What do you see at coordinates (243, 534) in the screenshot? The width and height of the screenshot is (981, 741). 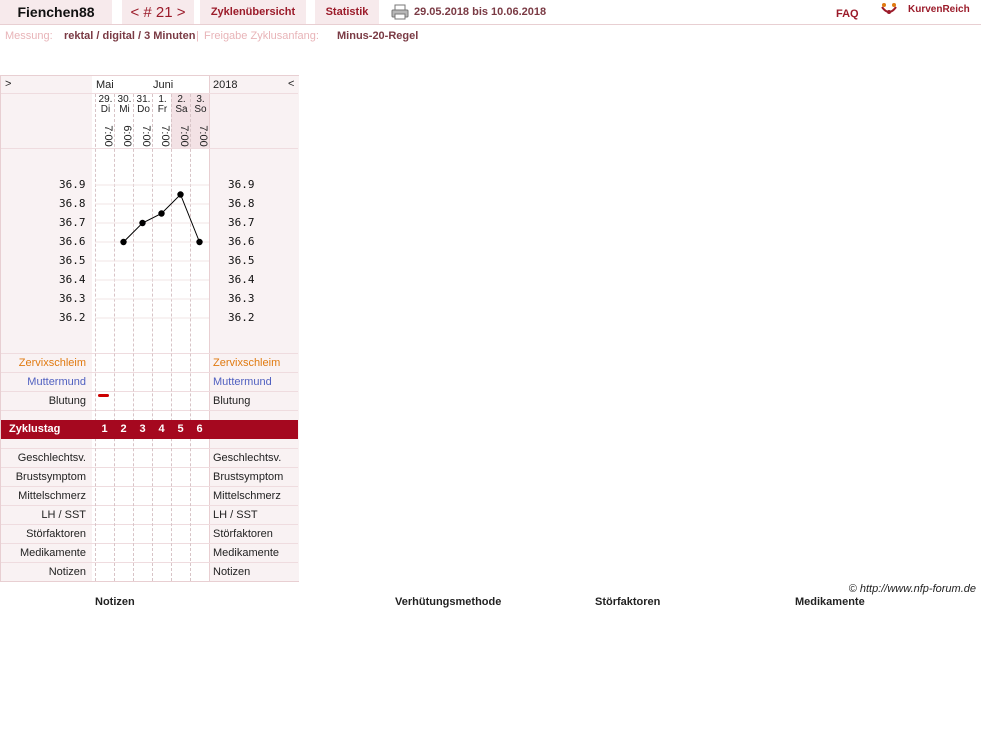 I see `row-label-stoerfaktoren-right: Störfaktoren` at bounding box center [243, 534].